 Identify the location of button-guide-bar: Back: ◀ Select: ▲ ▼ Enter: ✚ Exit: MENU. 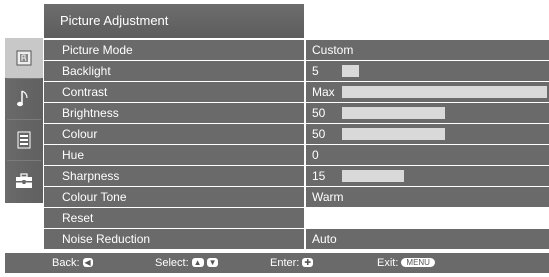
(277, 263).